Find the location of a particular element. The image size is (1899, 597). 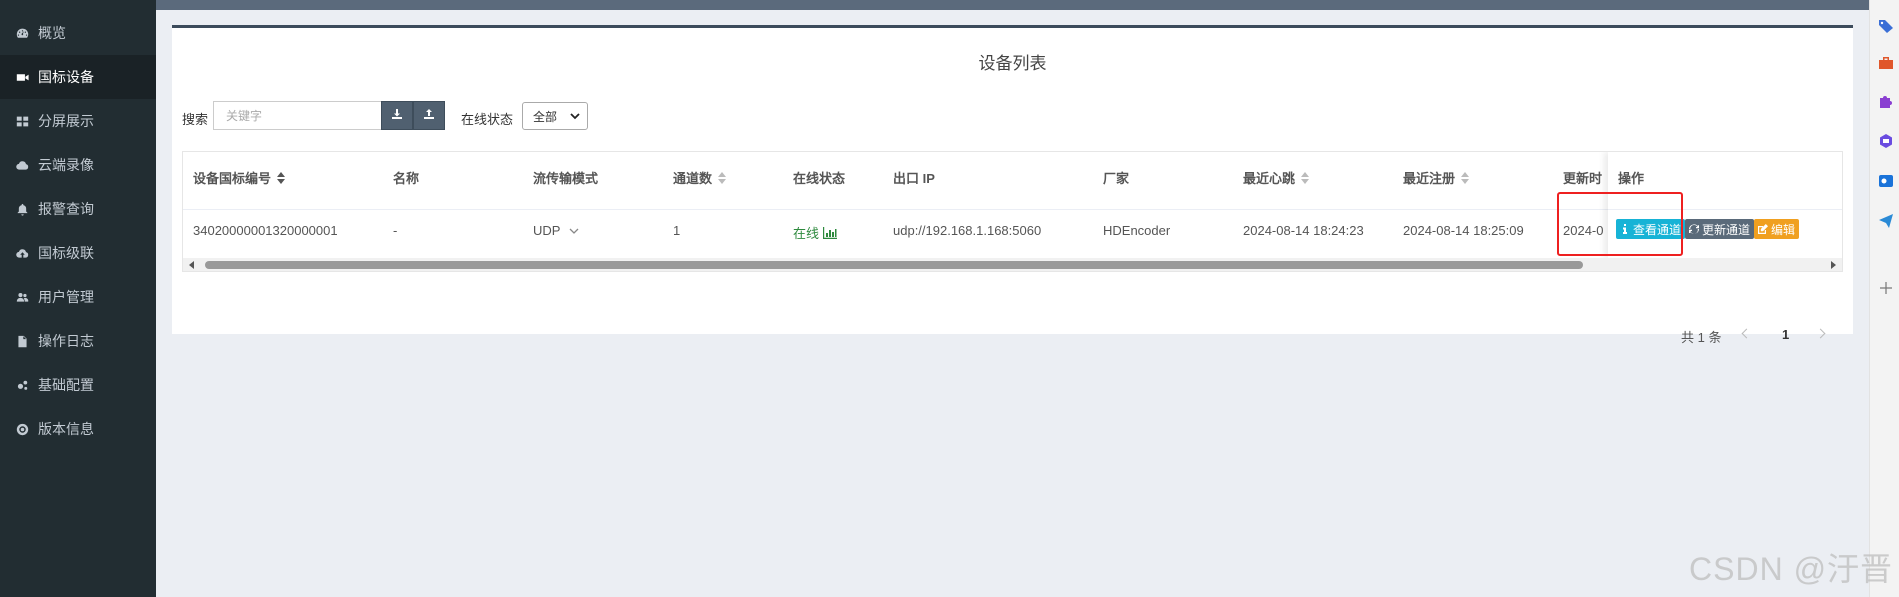

sidebar-item-operation-log: 操作日志 is located at coordinates (78, 341).